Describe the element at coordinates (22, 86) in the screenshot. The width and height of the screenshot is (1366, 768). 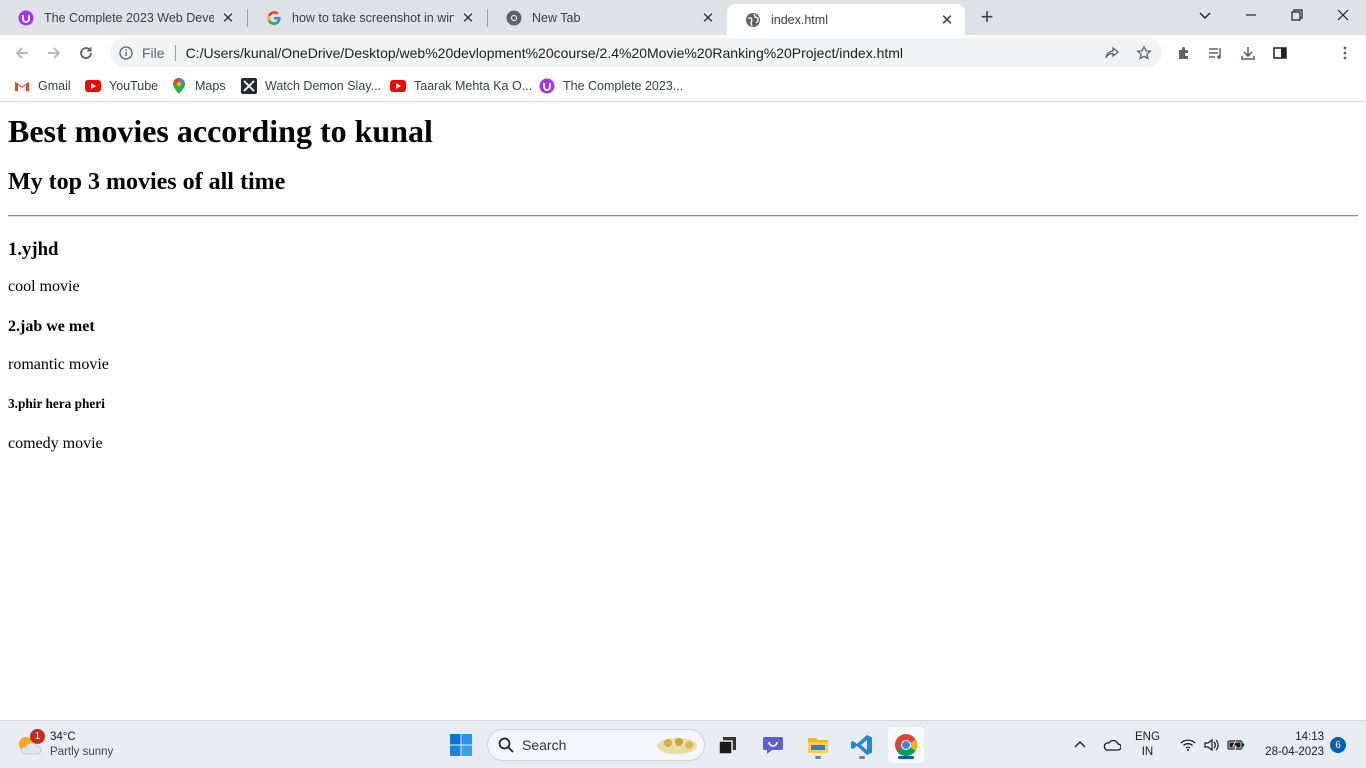
I see `gmail-icon` at that location.